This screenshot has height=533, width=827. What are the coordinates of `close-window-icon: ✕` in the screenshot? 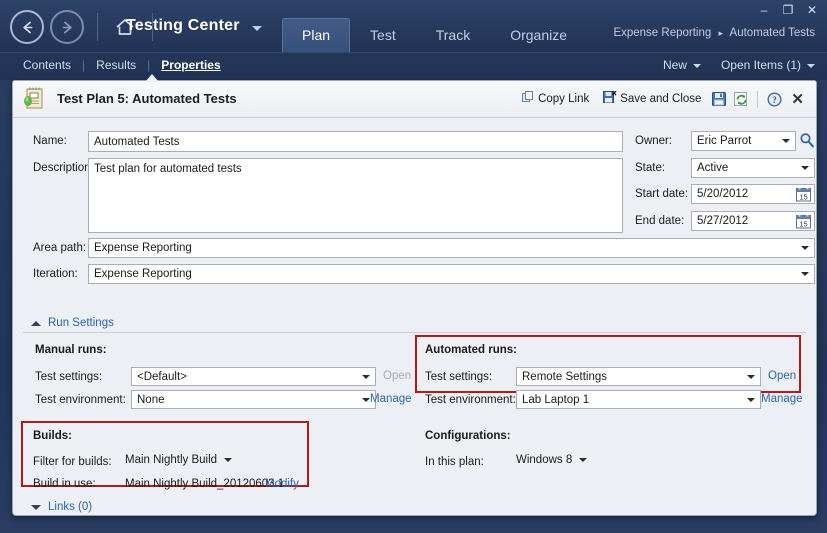 It's located at (812, 10).